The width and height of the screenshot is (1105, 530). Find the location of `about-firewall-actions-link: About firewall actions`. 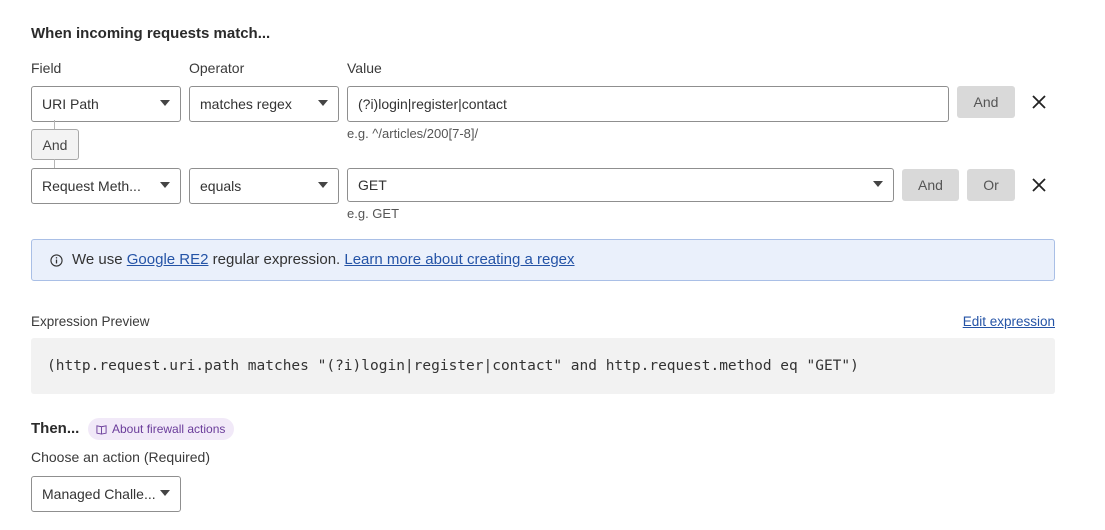

about-firewall-actions-link: About firewall actions is located at coordinates (161, 429).